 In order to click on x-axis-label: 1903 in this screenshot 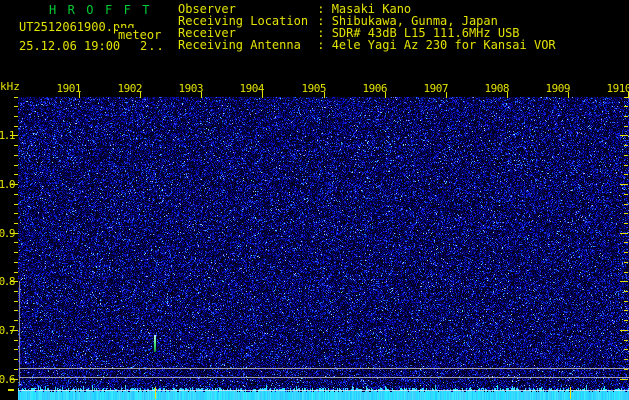, I will do `click(191, 88)`.